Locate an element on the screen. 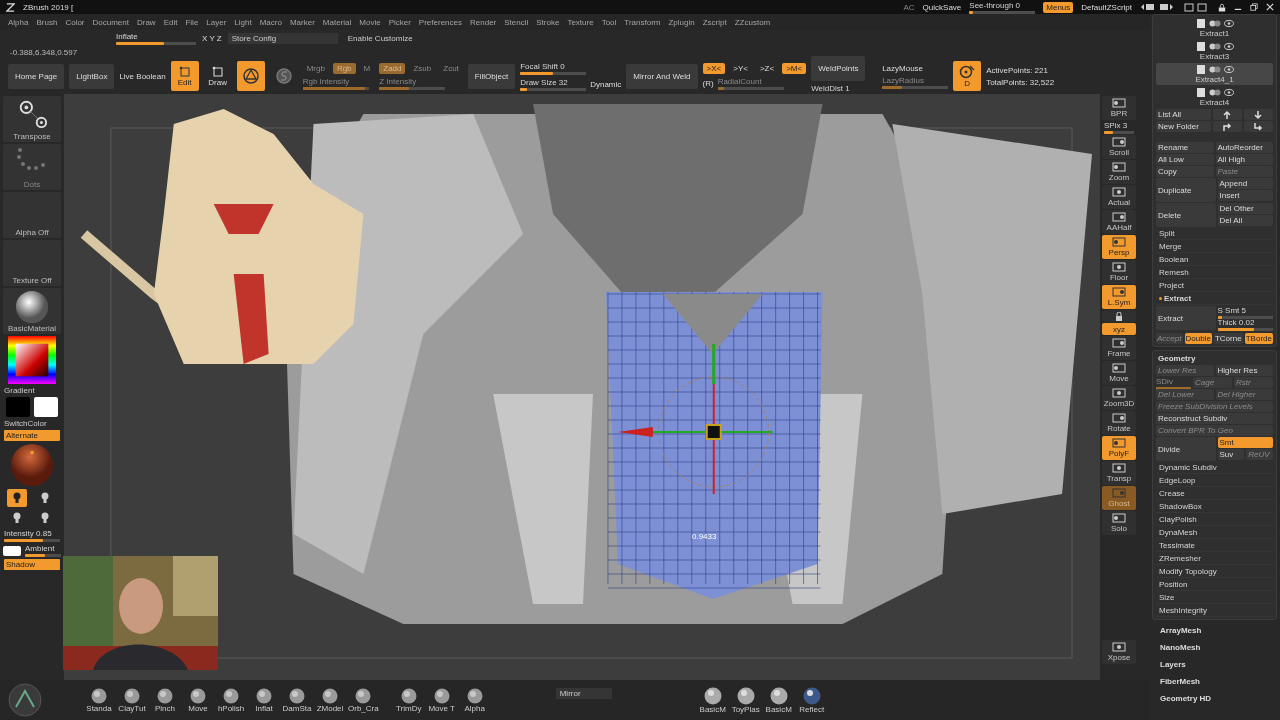  panel-item: MeshIntegrity is located at coordinates (1214, 611).